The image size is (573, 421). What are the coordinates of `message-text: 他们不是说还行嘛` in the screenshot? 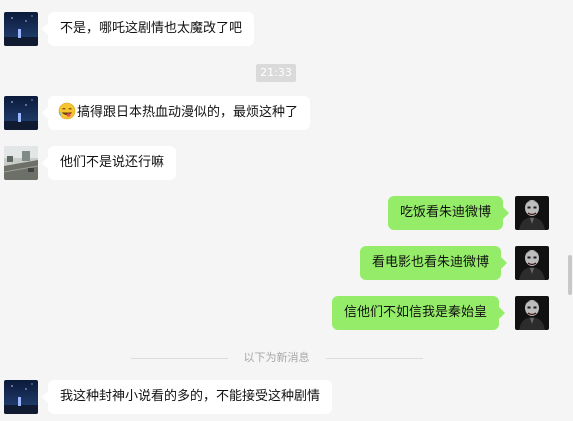 It's located at (112, 162).